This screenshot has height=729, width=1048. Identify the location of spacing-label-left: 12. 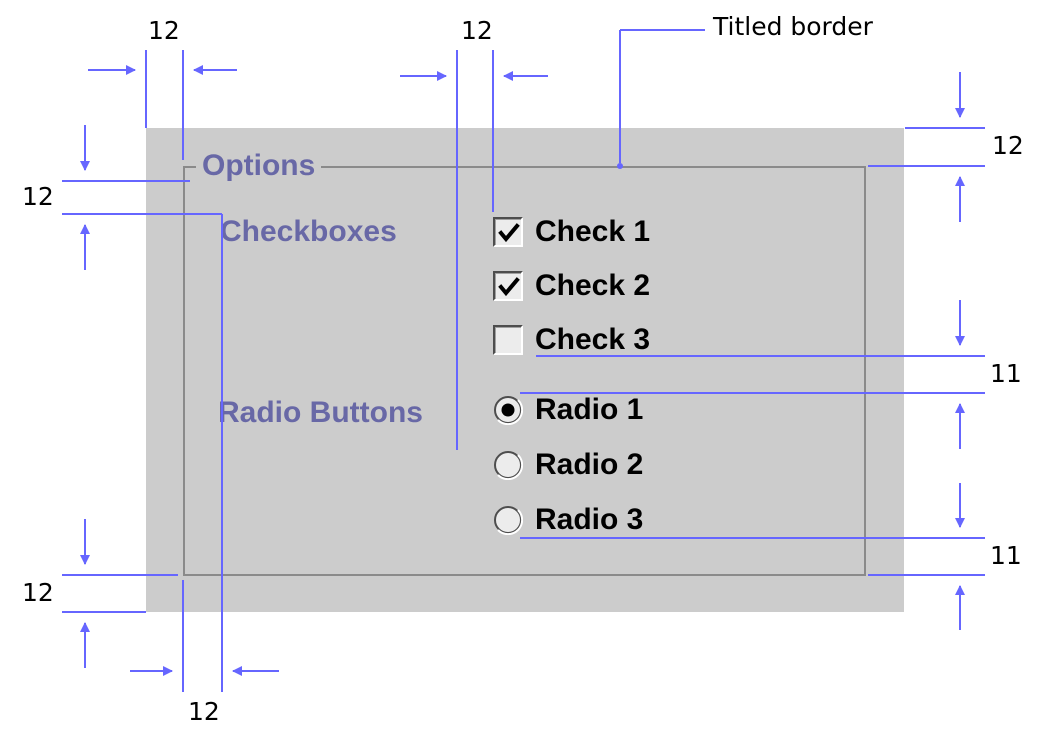
(38, 196).